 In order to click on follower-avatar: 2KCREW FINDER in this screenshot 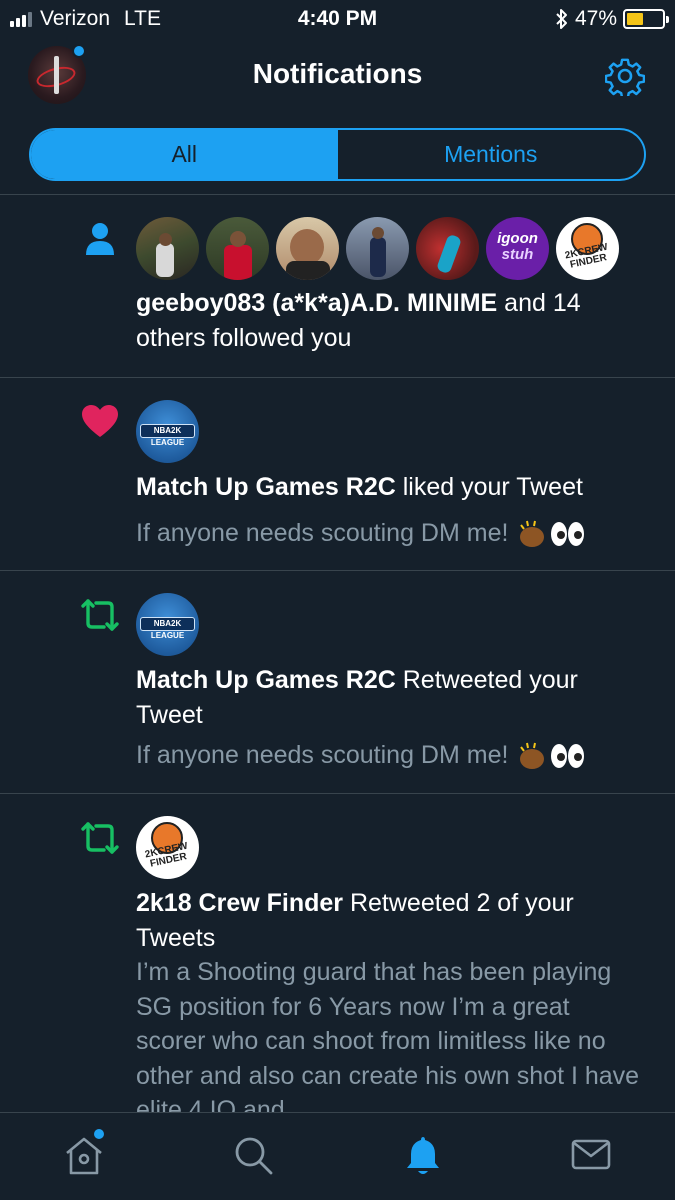, I will do `click(587, 248)`.